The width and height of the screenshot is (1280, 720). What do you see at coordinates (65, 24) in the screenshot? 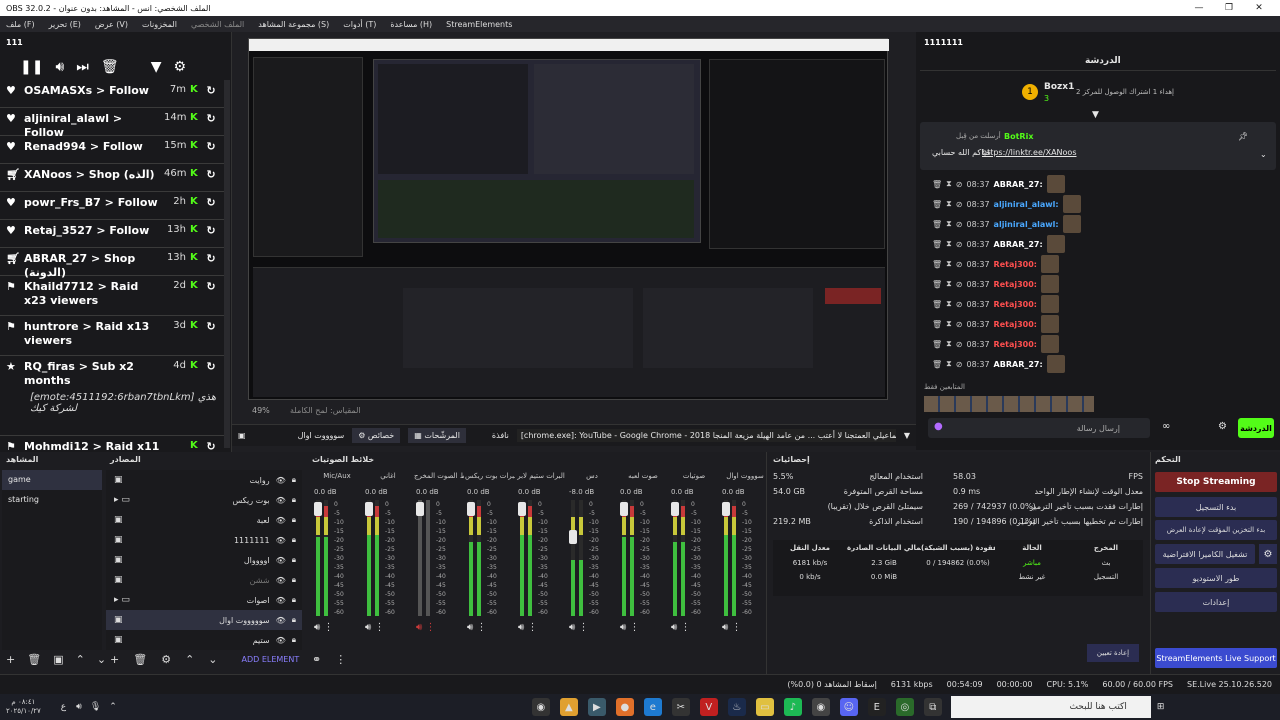
I see `menu-edit: تحرير (E)` at bounding box center [65, 24].